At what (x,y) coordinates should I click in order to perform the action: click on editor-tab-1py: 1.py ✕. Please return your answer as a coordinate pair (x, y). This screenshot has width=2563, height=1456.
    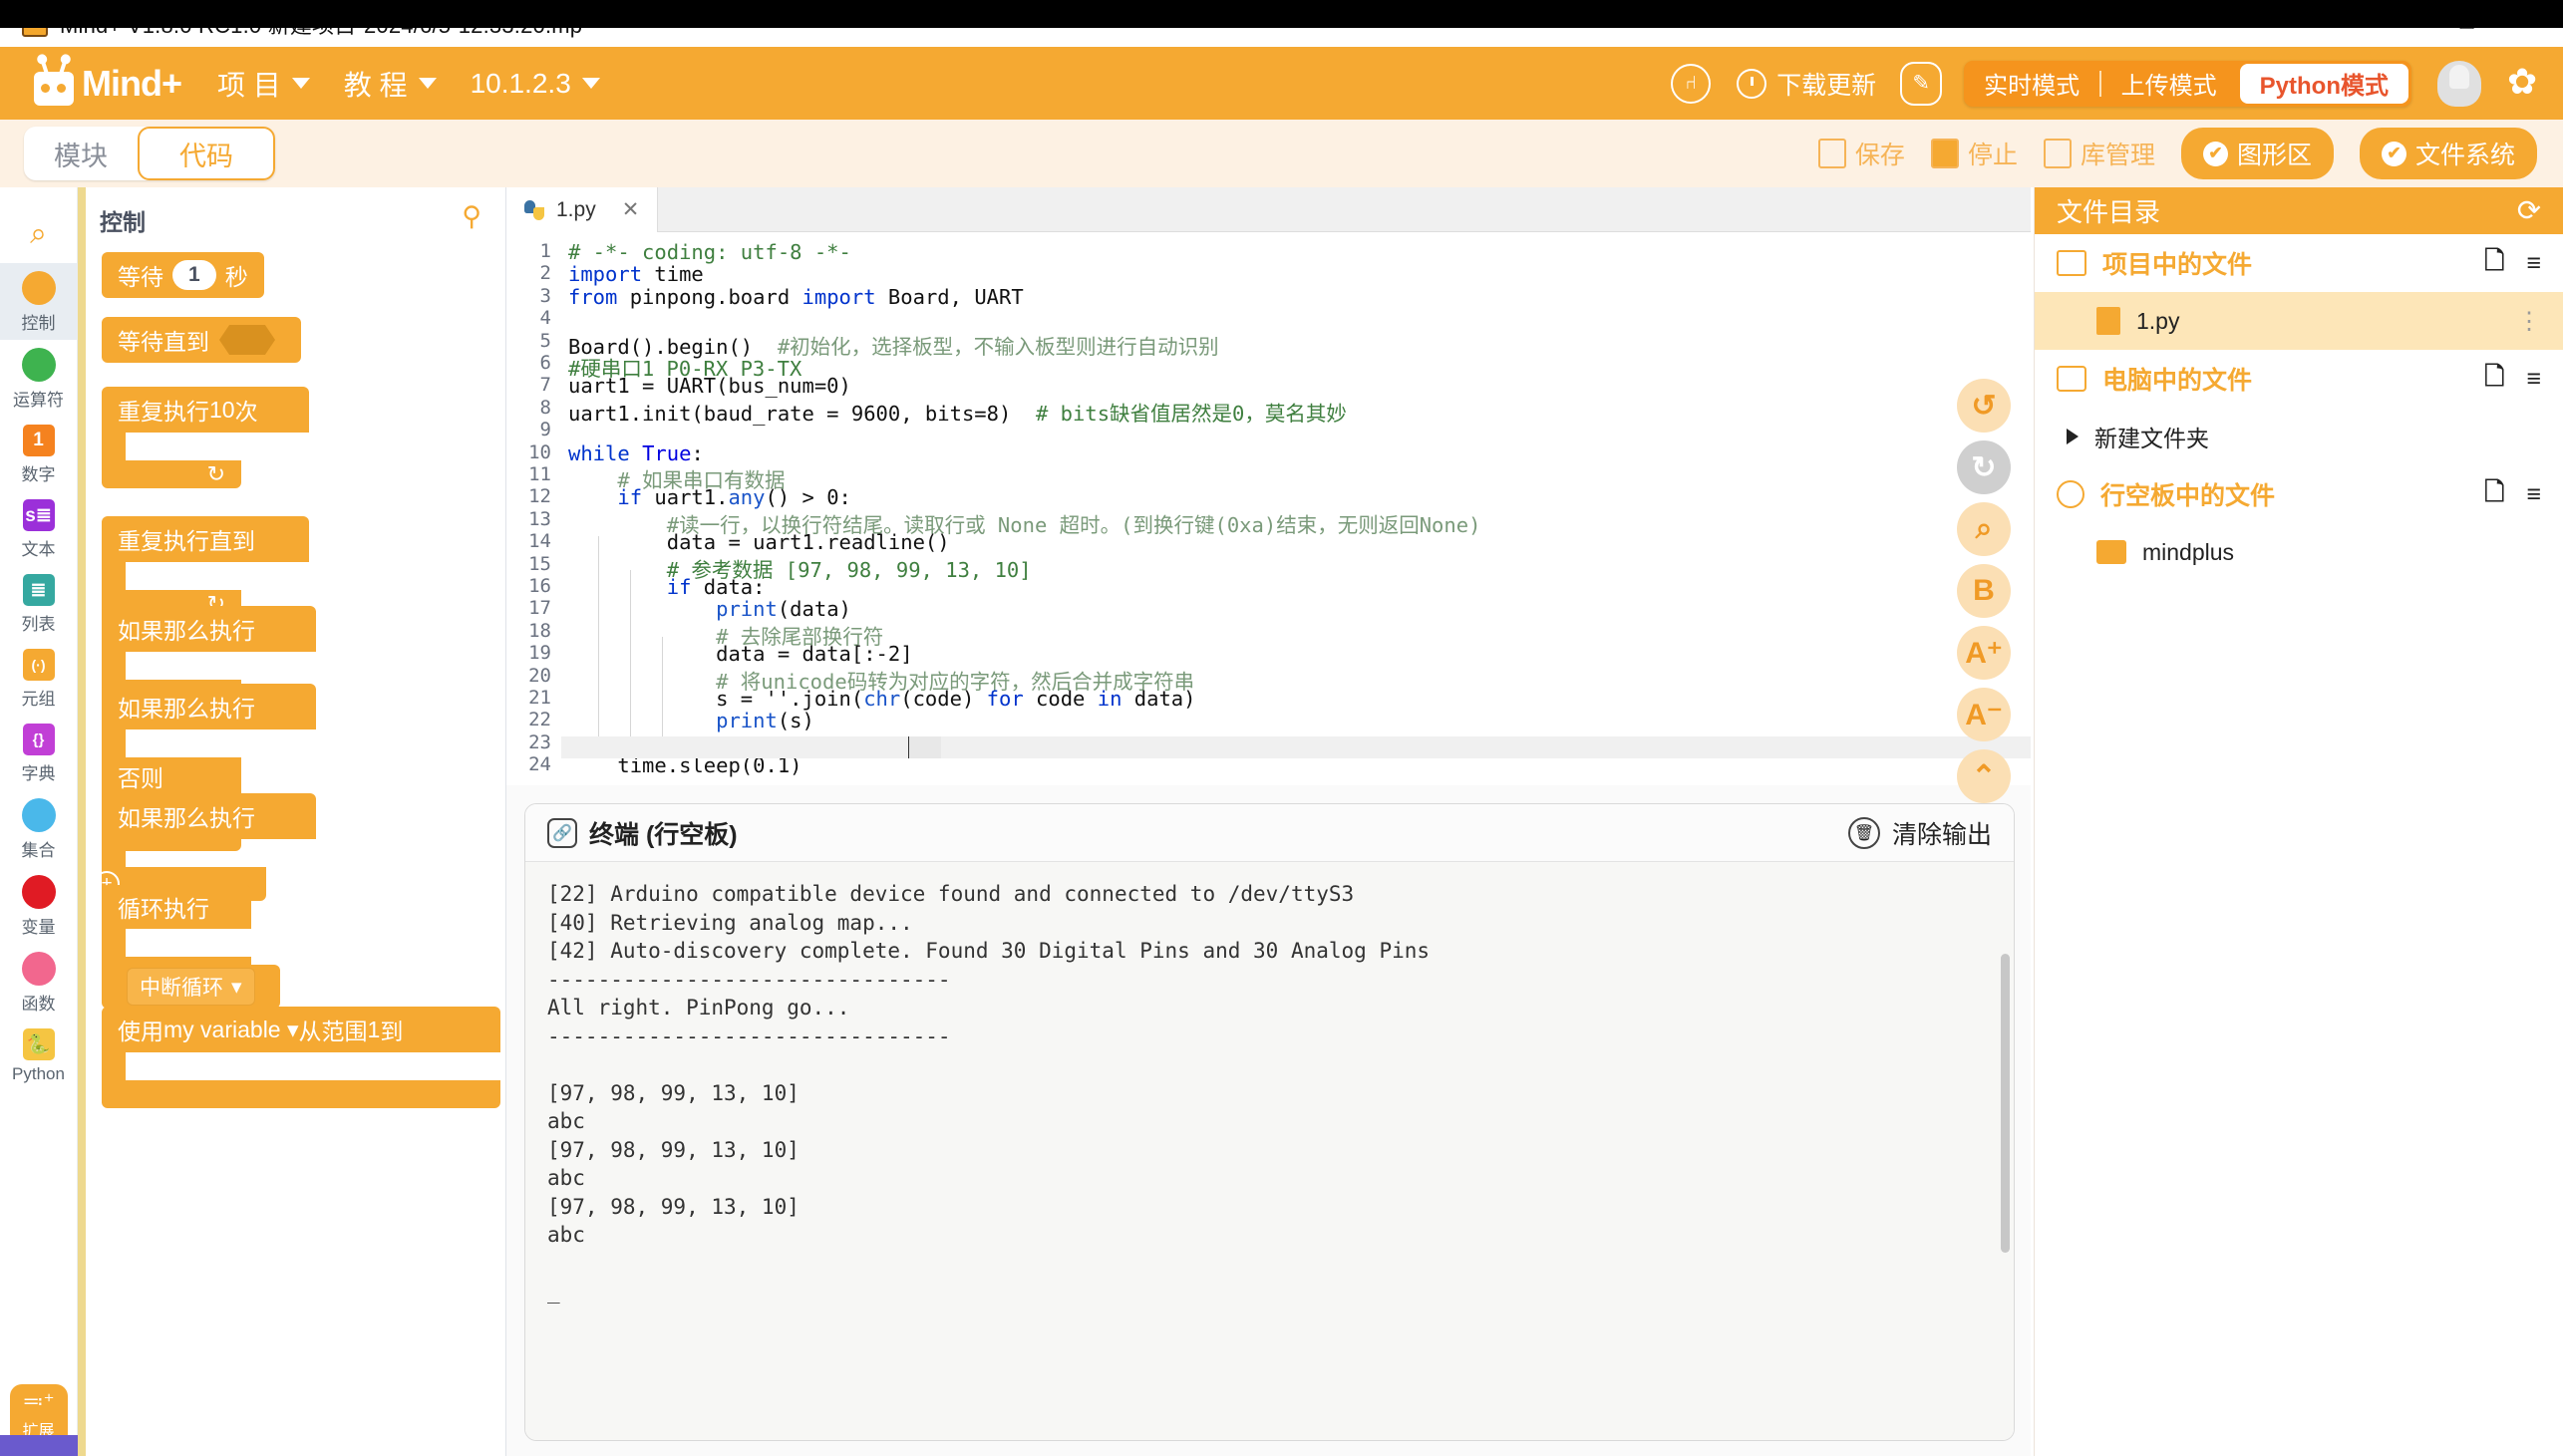
    Looking at the image, I should click on (582, 209).